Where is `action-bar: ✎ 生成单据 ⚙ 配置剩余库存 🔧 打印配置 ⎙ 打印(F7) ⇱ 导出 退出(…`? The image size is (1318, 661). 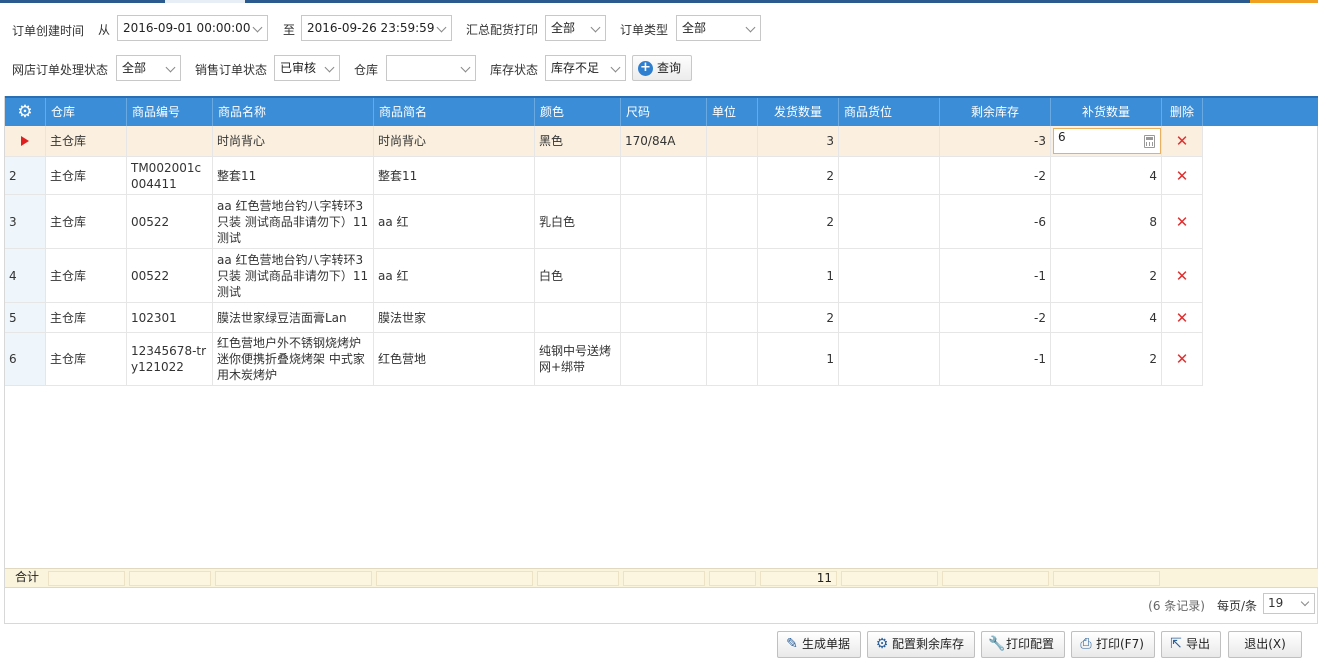
action-bar: ✎ 生成单据 ⚙ 配置剩余库存 🔧 打印配置 ⎙ 打印(F7) ⇱ 导出 退出(… is located at coordinates (659, 644).